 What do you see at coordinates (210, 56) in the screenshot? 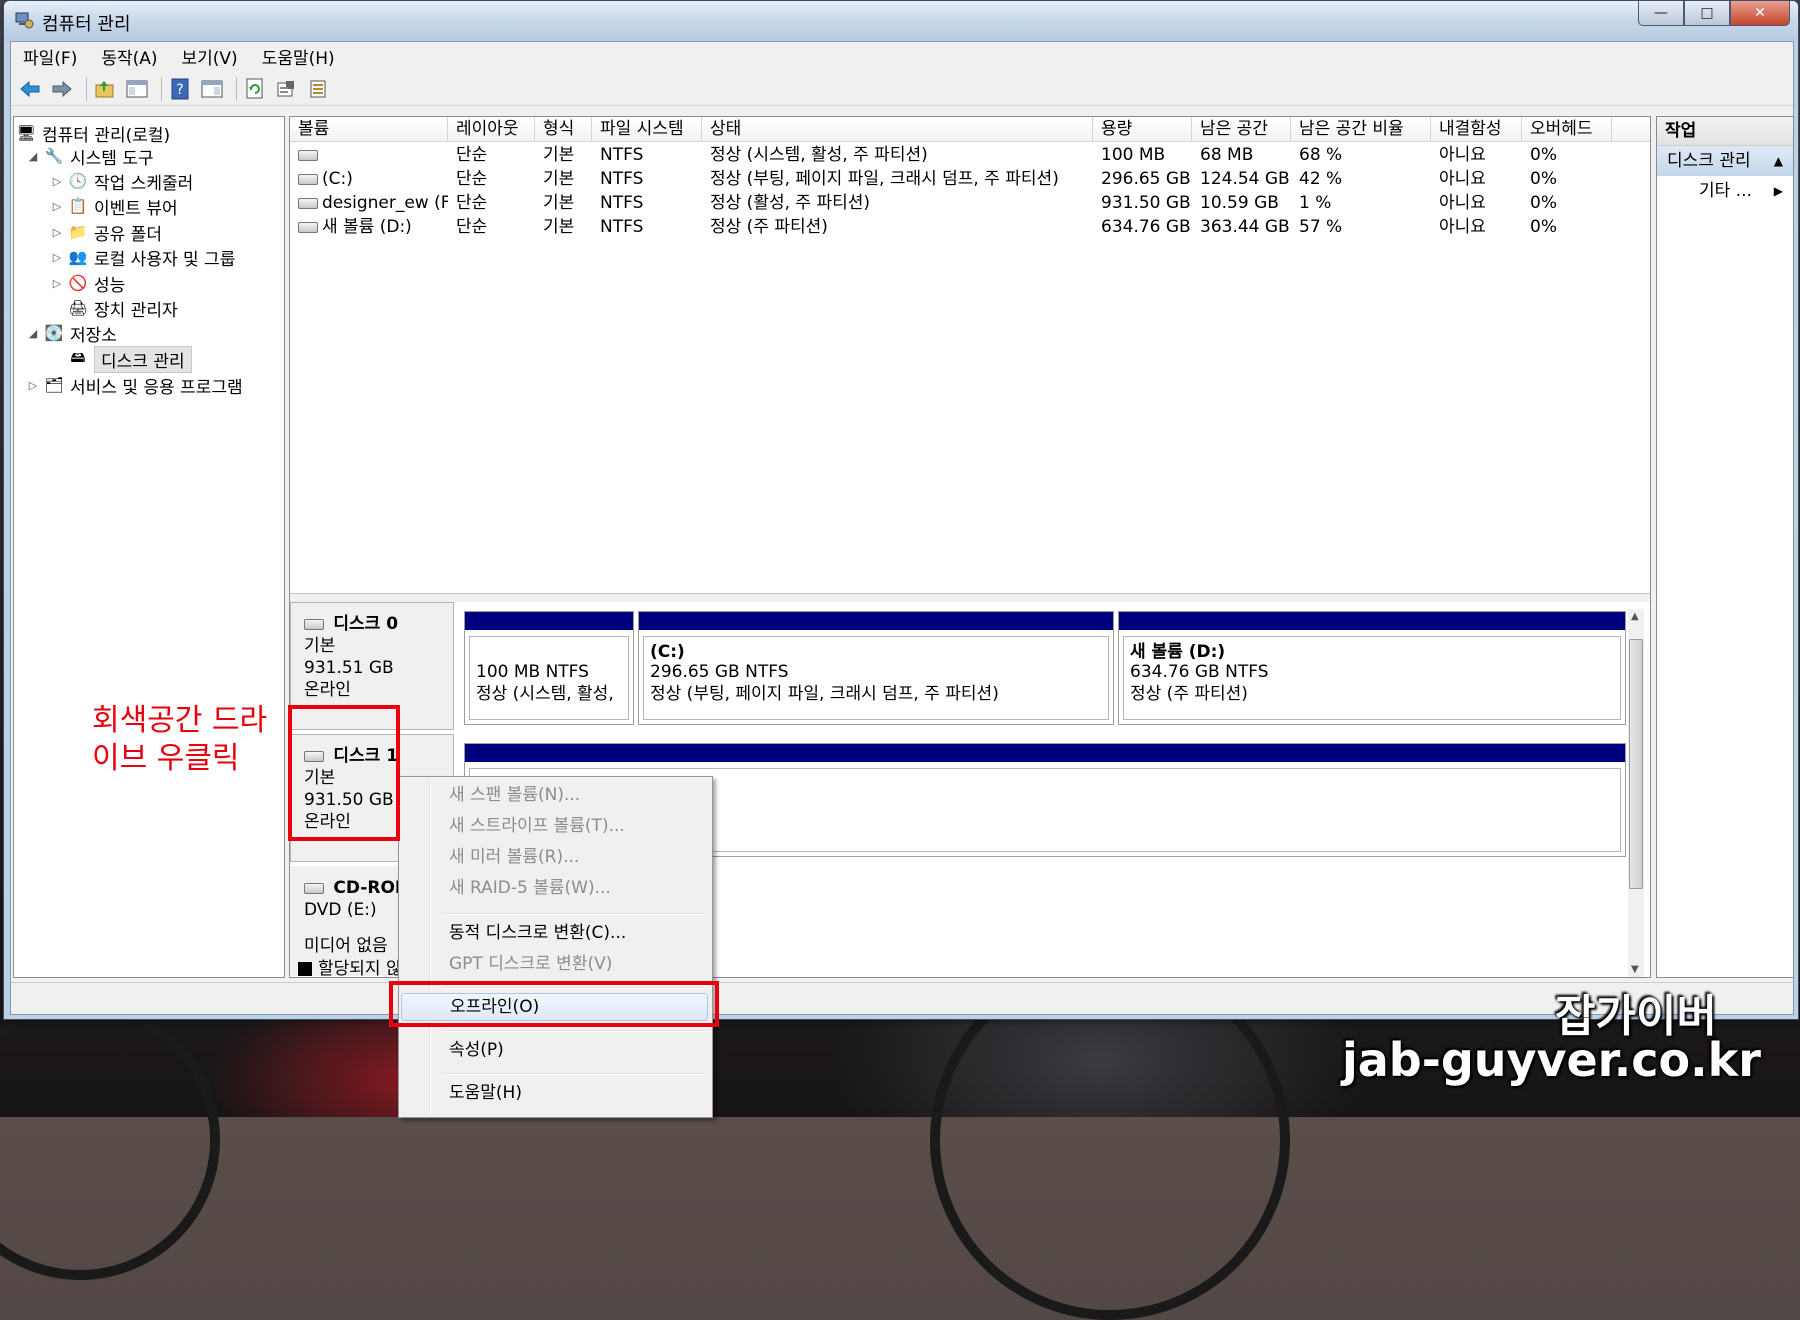
I see `menu-view: 보기(V)` at bounding box center [210, 56].